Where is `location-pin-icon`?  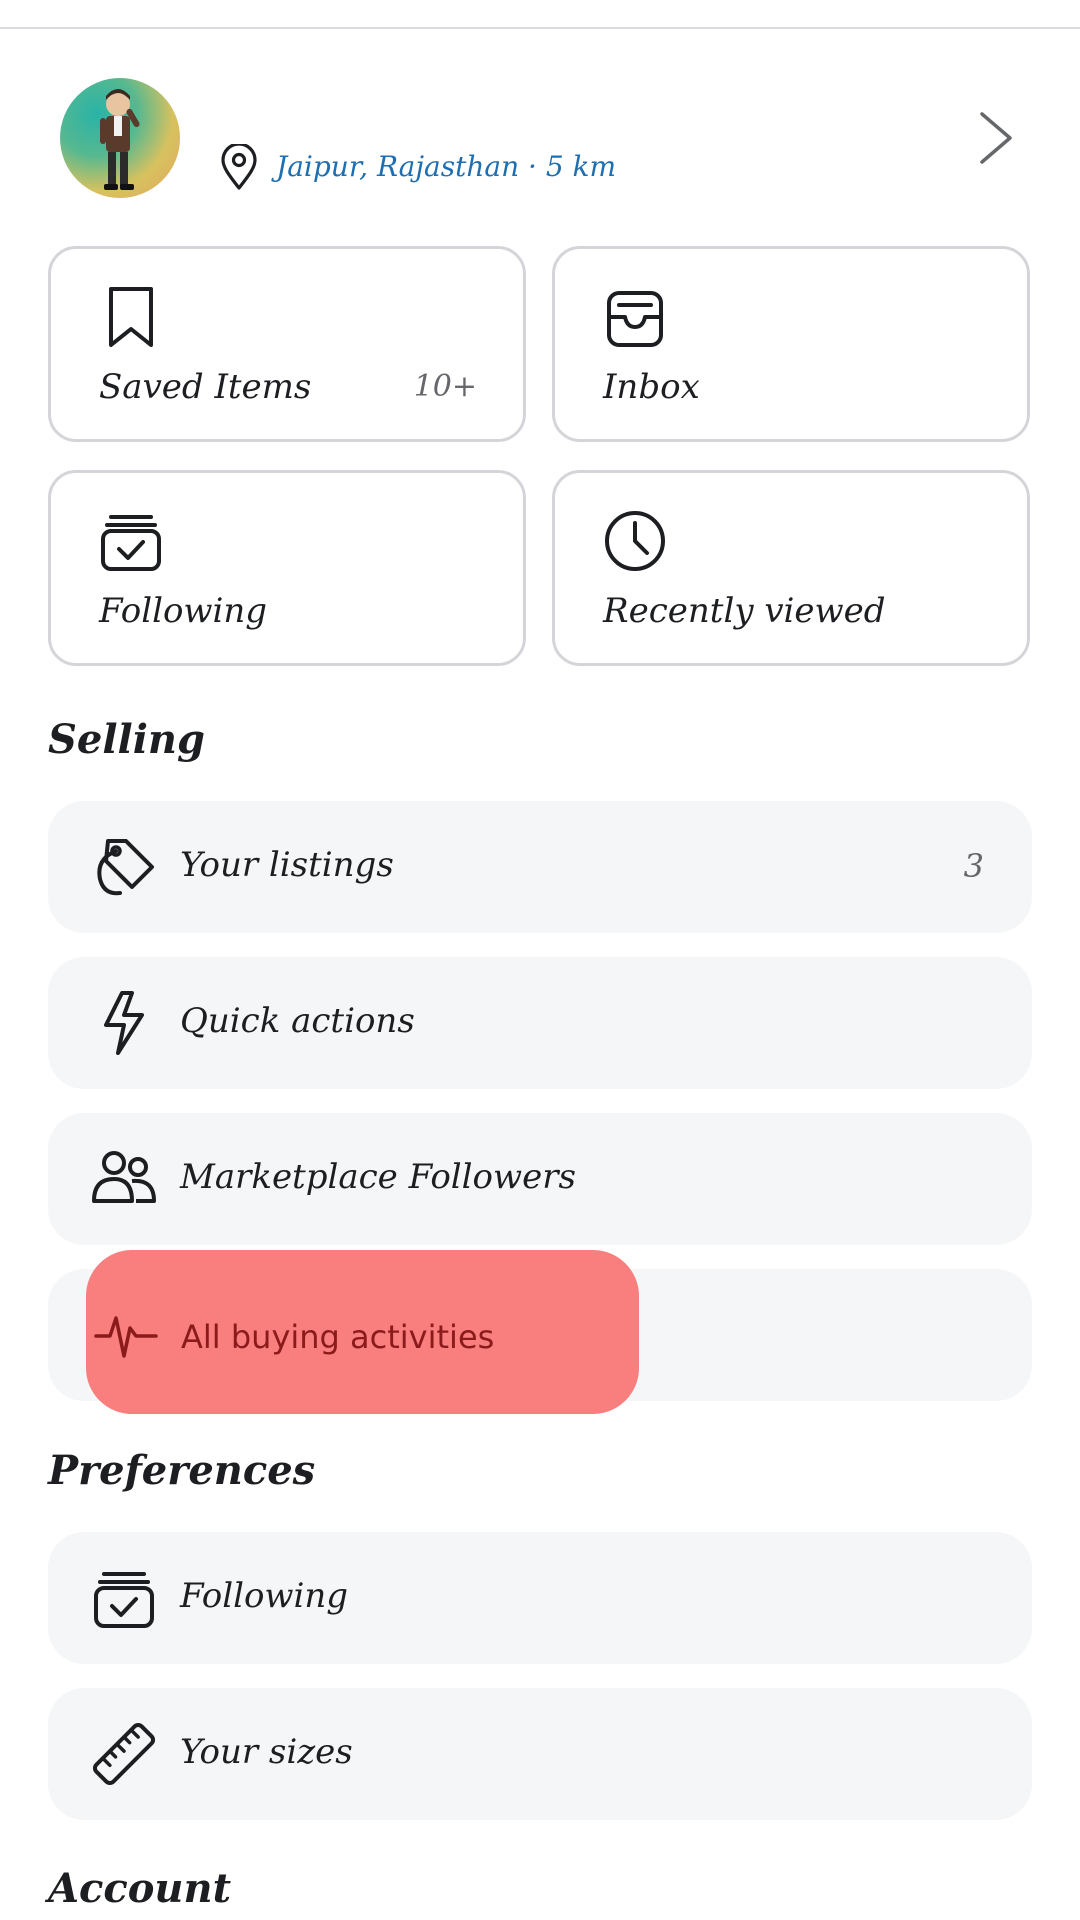 location-pin-icon is located at coordinates (239, 168).